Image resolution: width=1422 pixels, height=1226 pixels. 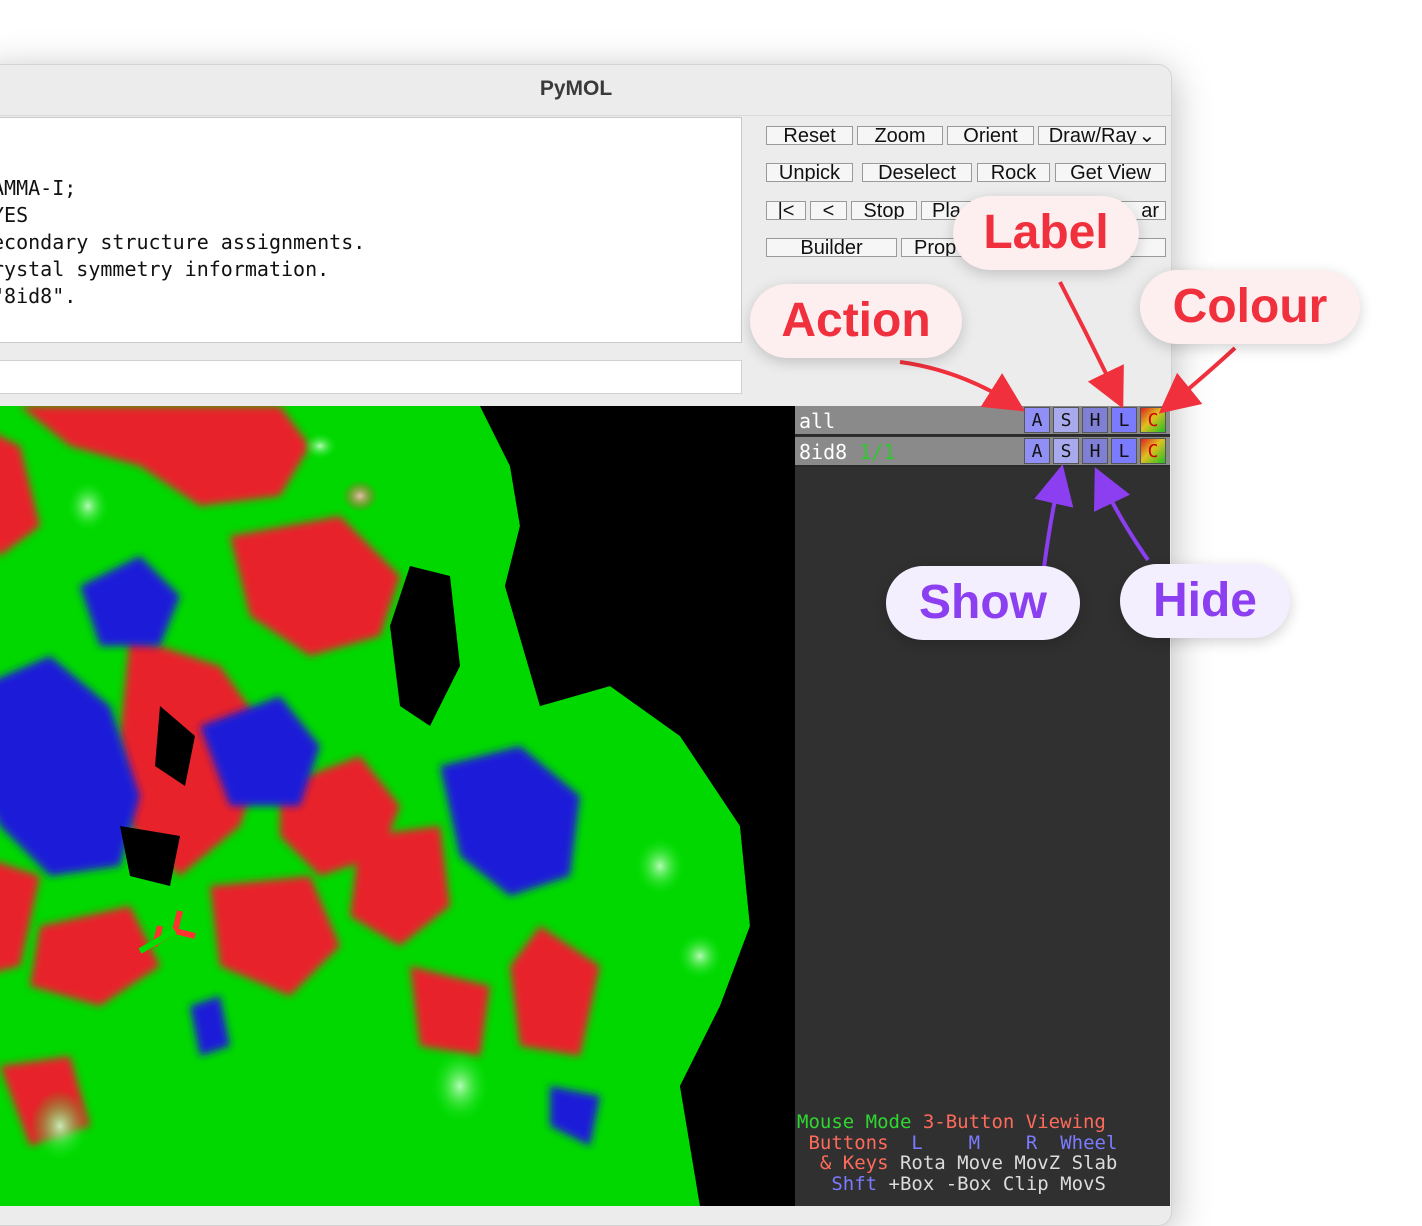 What do you see at coordinates (983, 603) in the screenshot?
I see `callout-show: Show` at bounding box center [983, 603].